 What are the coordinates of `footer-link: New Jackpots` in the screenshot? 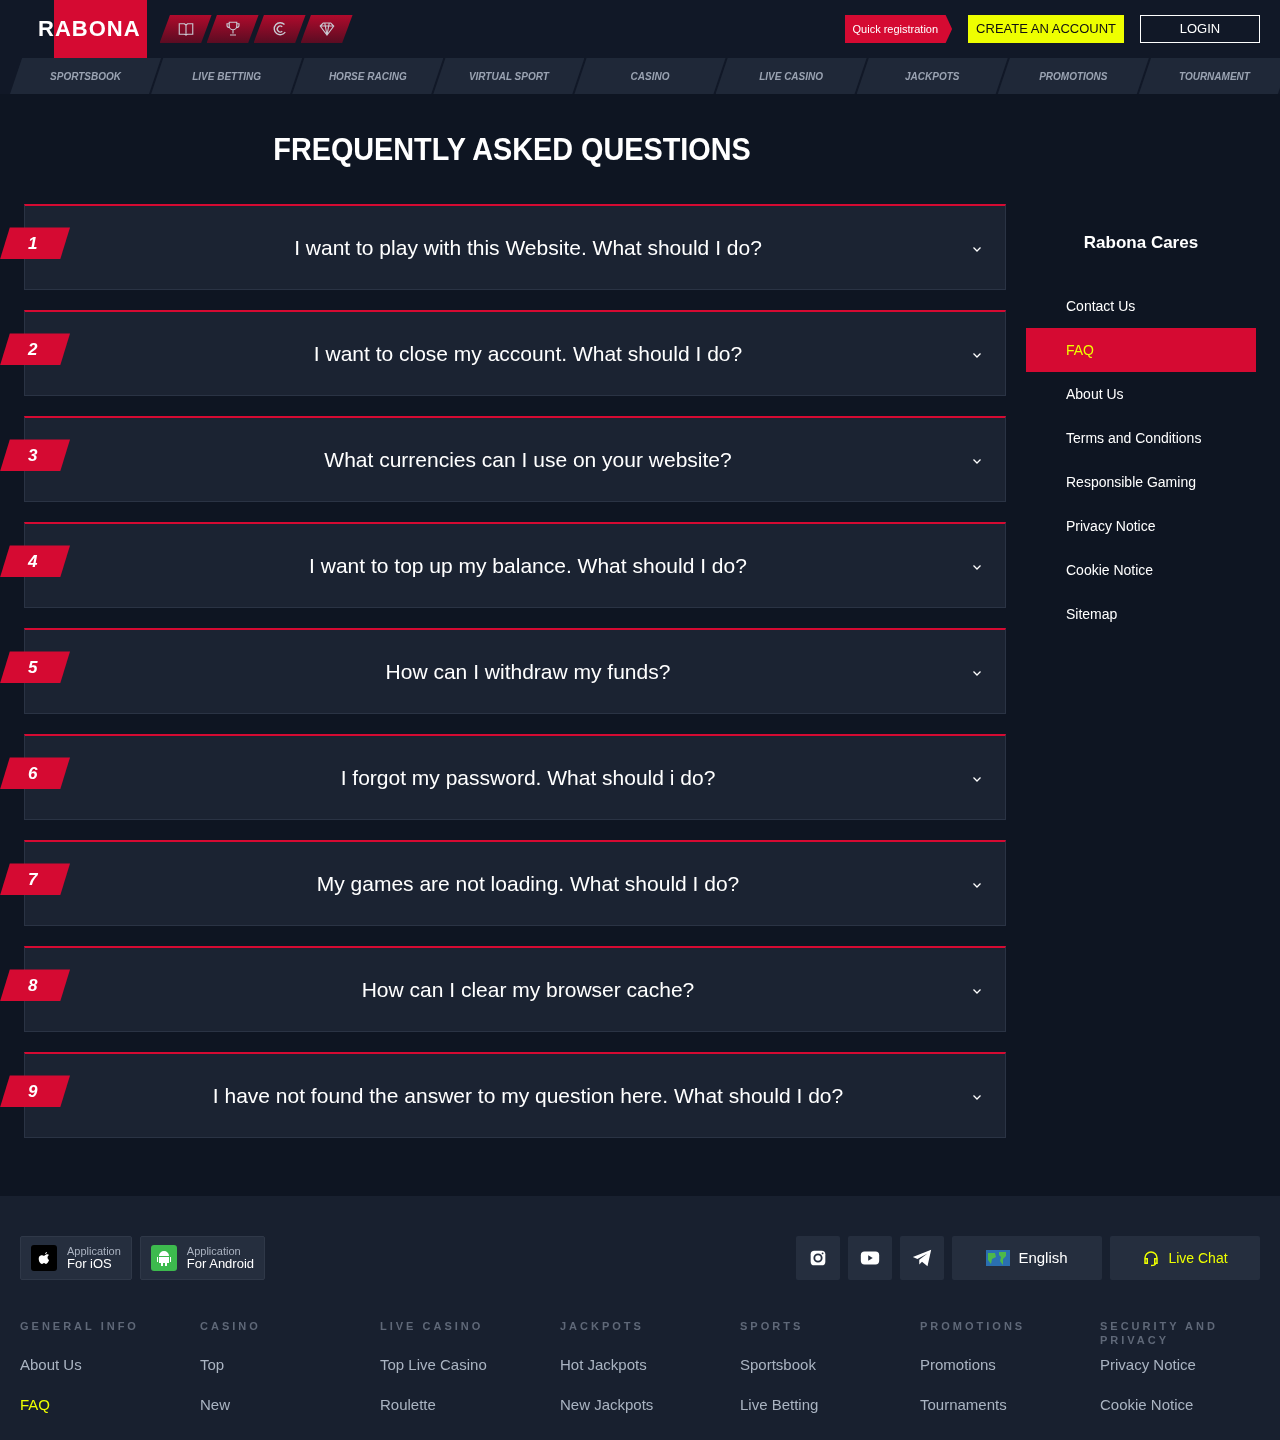 It's located at (650, 1414).